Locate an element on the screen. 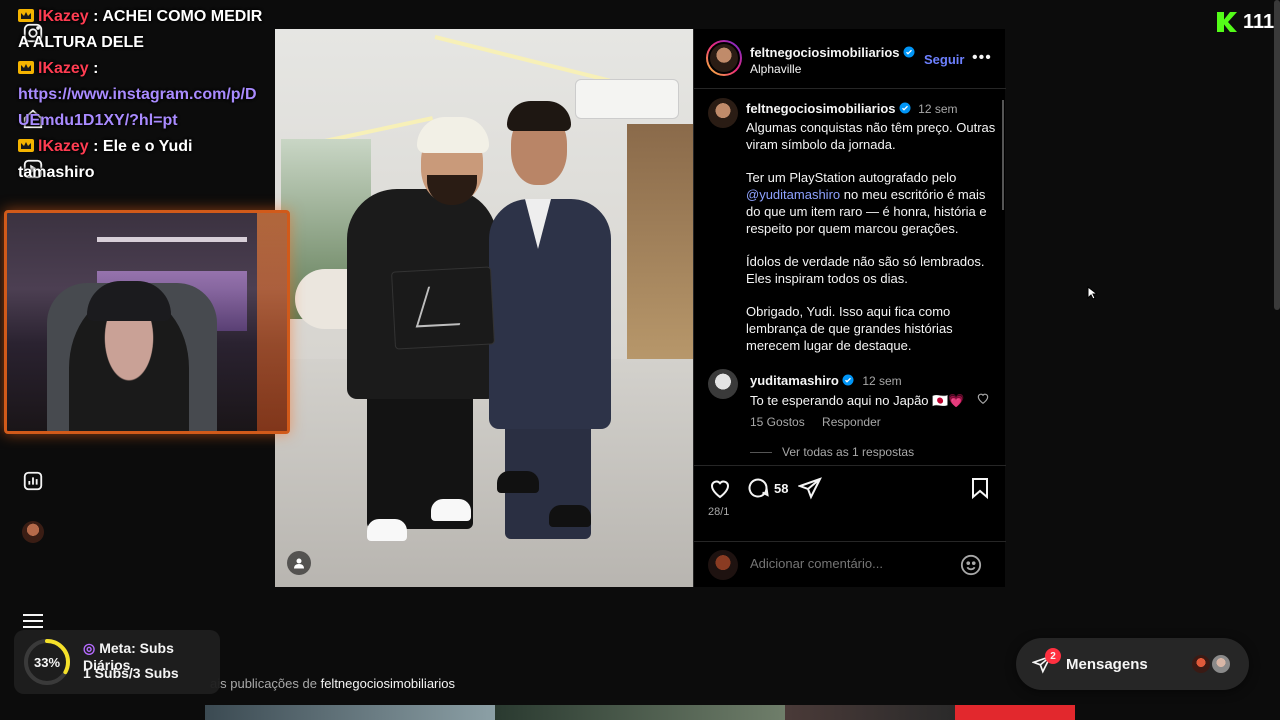  share-icon is located at coordinates (810, 488).